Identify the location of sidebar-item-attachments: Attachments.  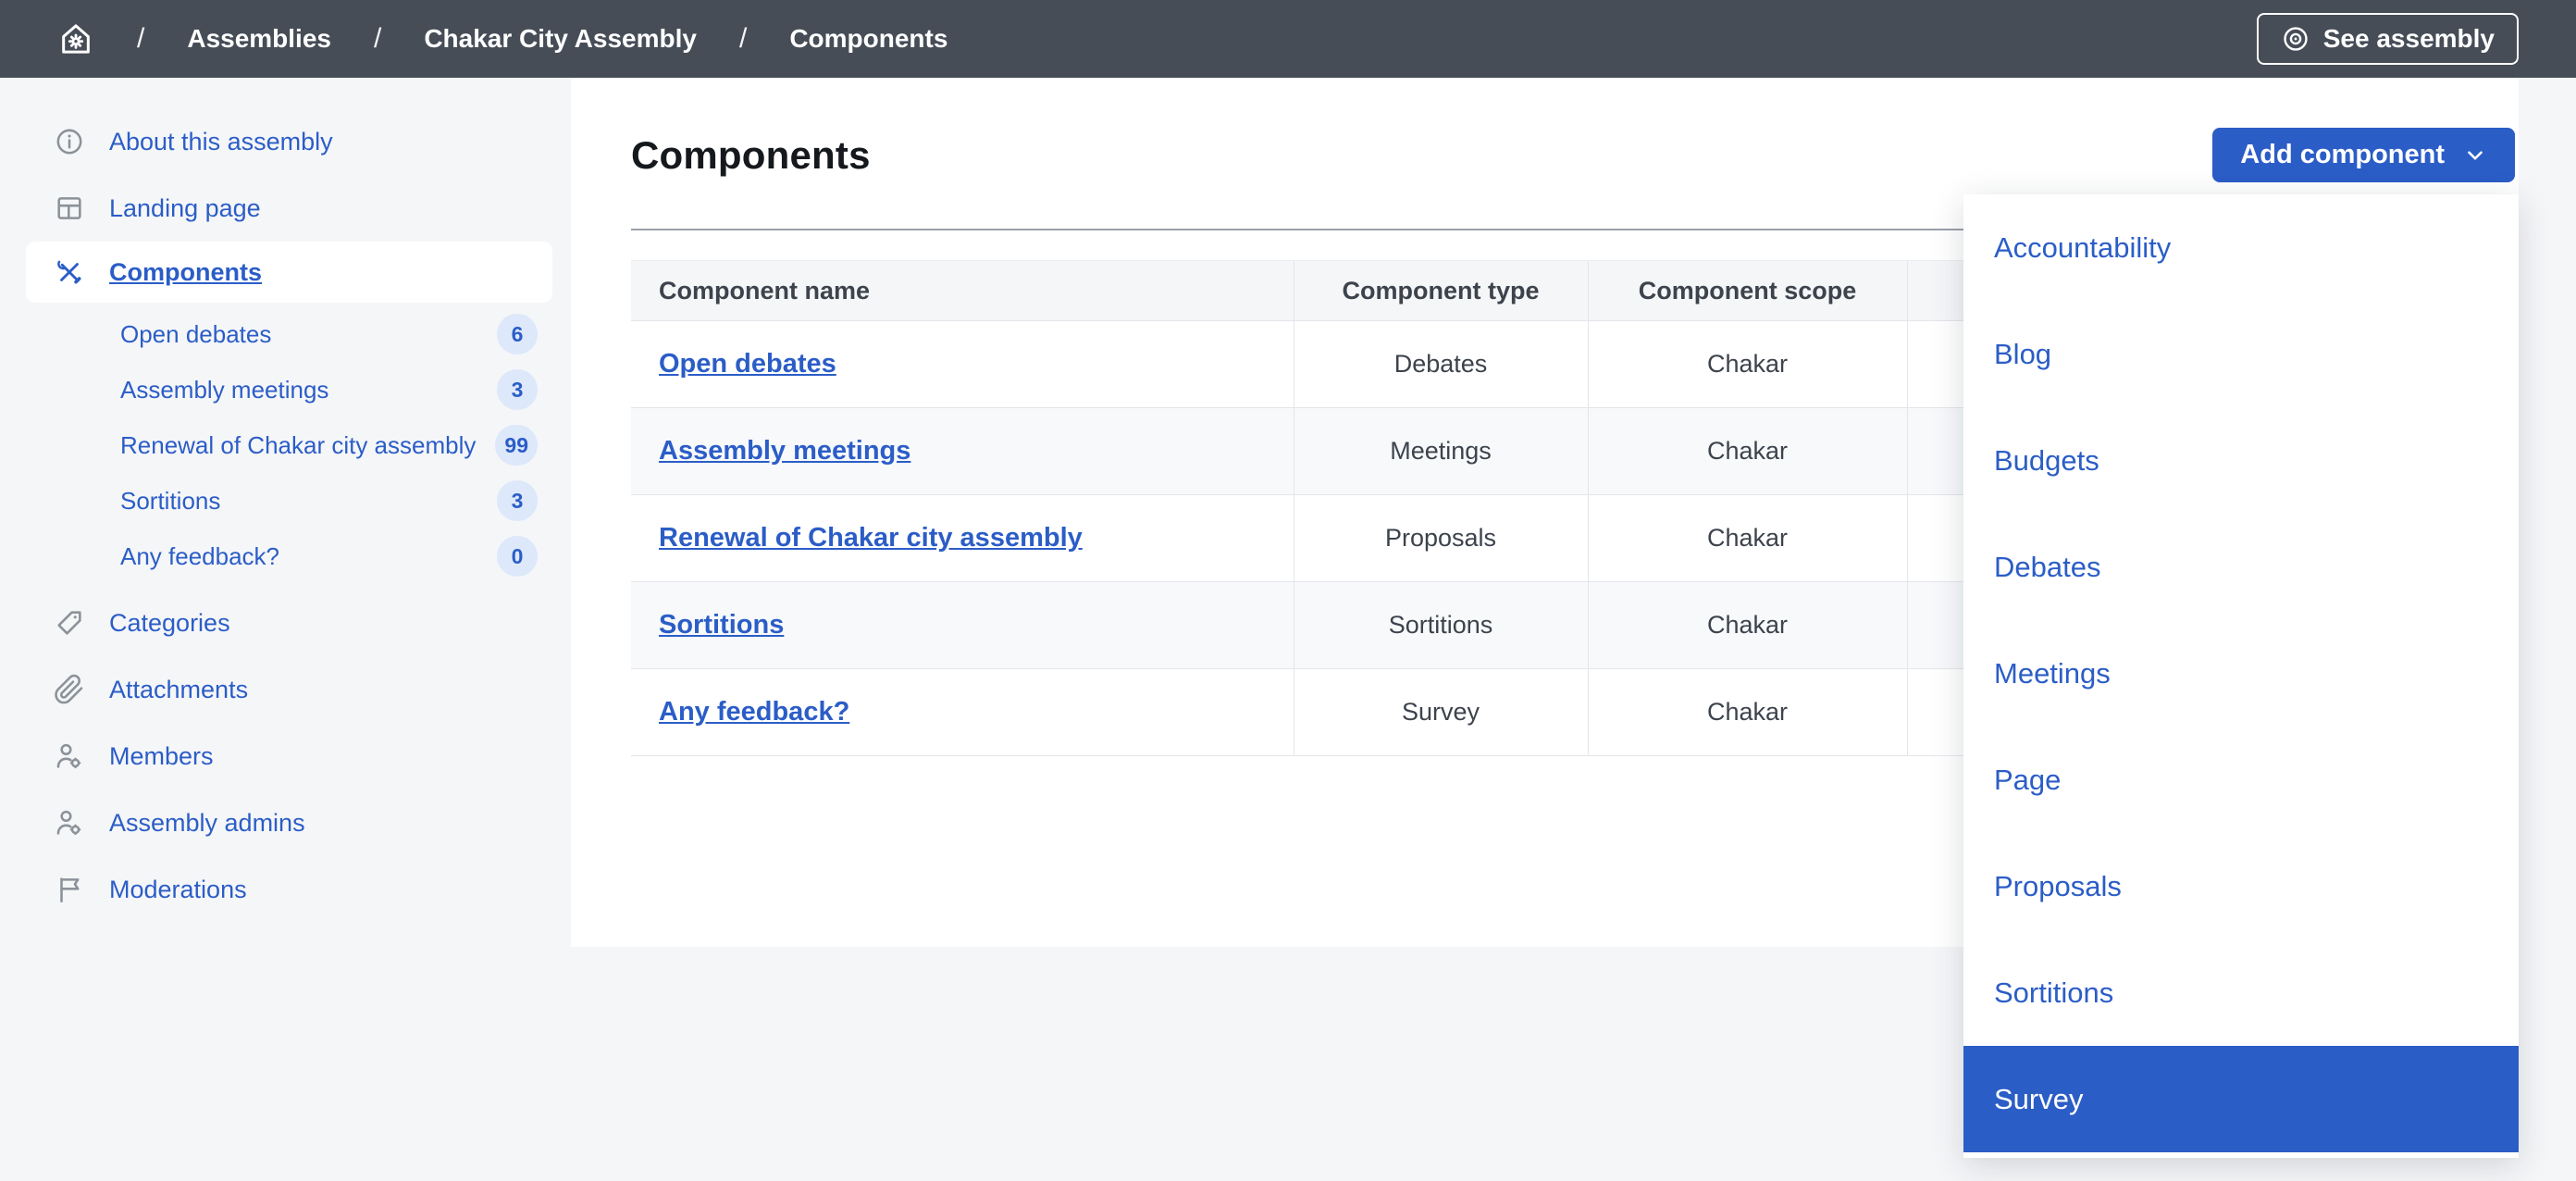
(285, 690).